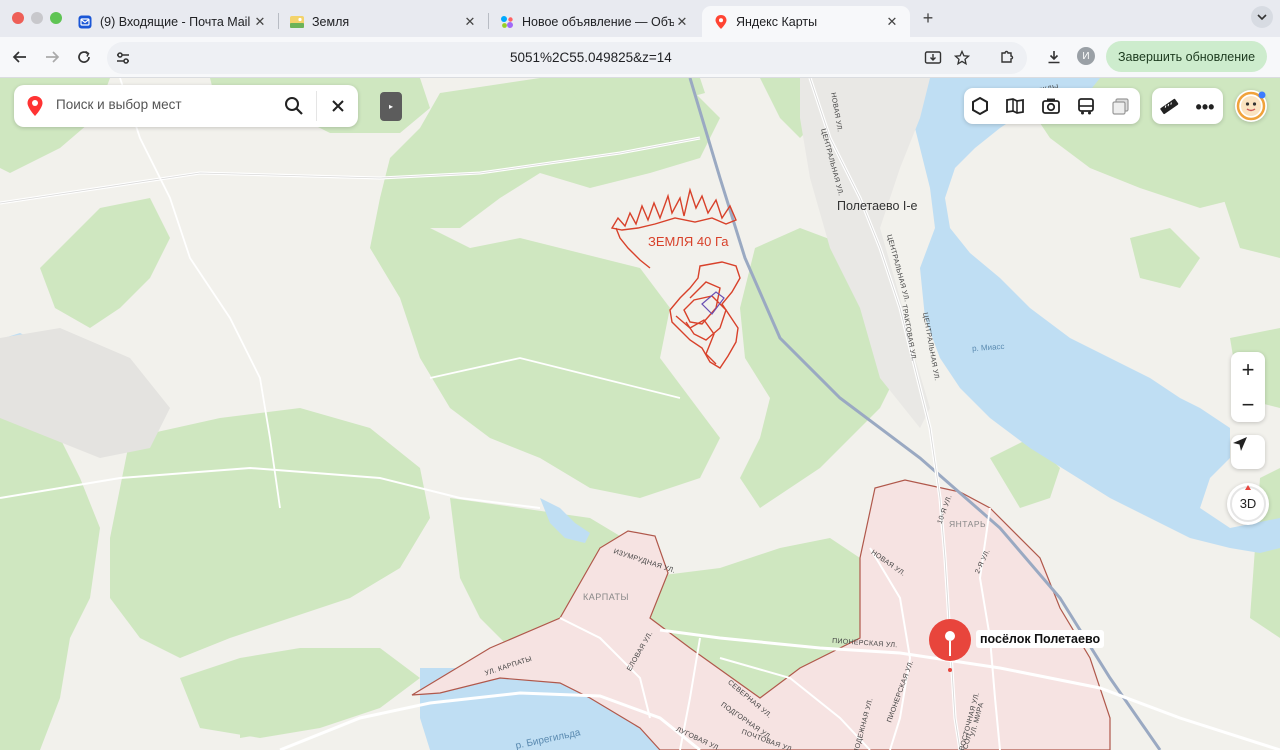  I want to click on search-box, so click(186, 106).